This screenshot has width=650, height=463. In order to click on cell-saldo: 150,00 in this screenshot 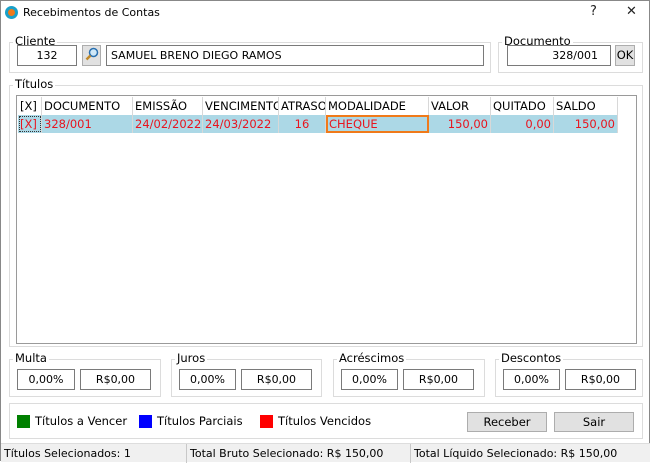, I will do `click(586, 124)`.